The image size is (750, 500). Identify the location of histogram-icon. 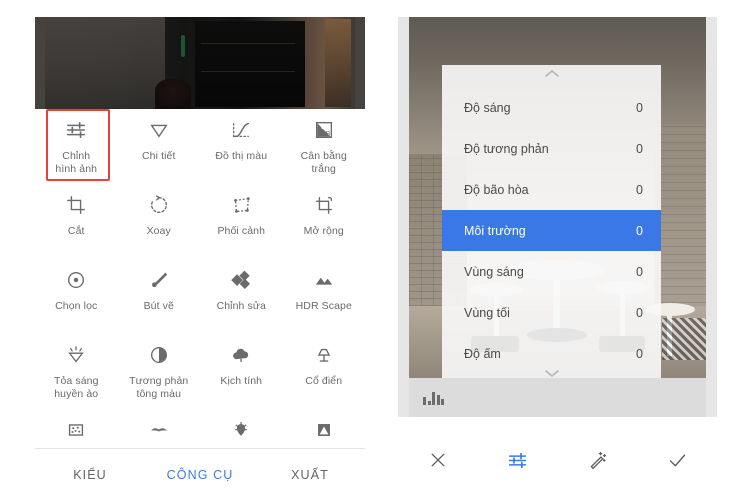
(433, 398).